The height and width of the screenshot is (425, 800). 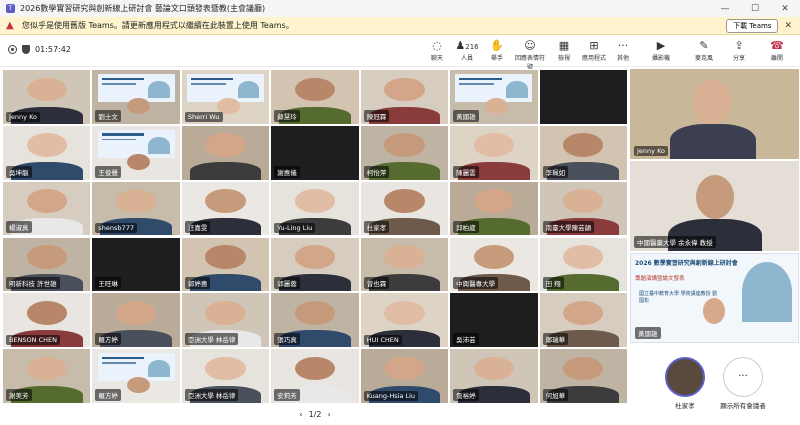 What do you see at coordinates (328, 414) in the screenshot?
I see `next-page-icon: ›` at bounding box center [328, 414].